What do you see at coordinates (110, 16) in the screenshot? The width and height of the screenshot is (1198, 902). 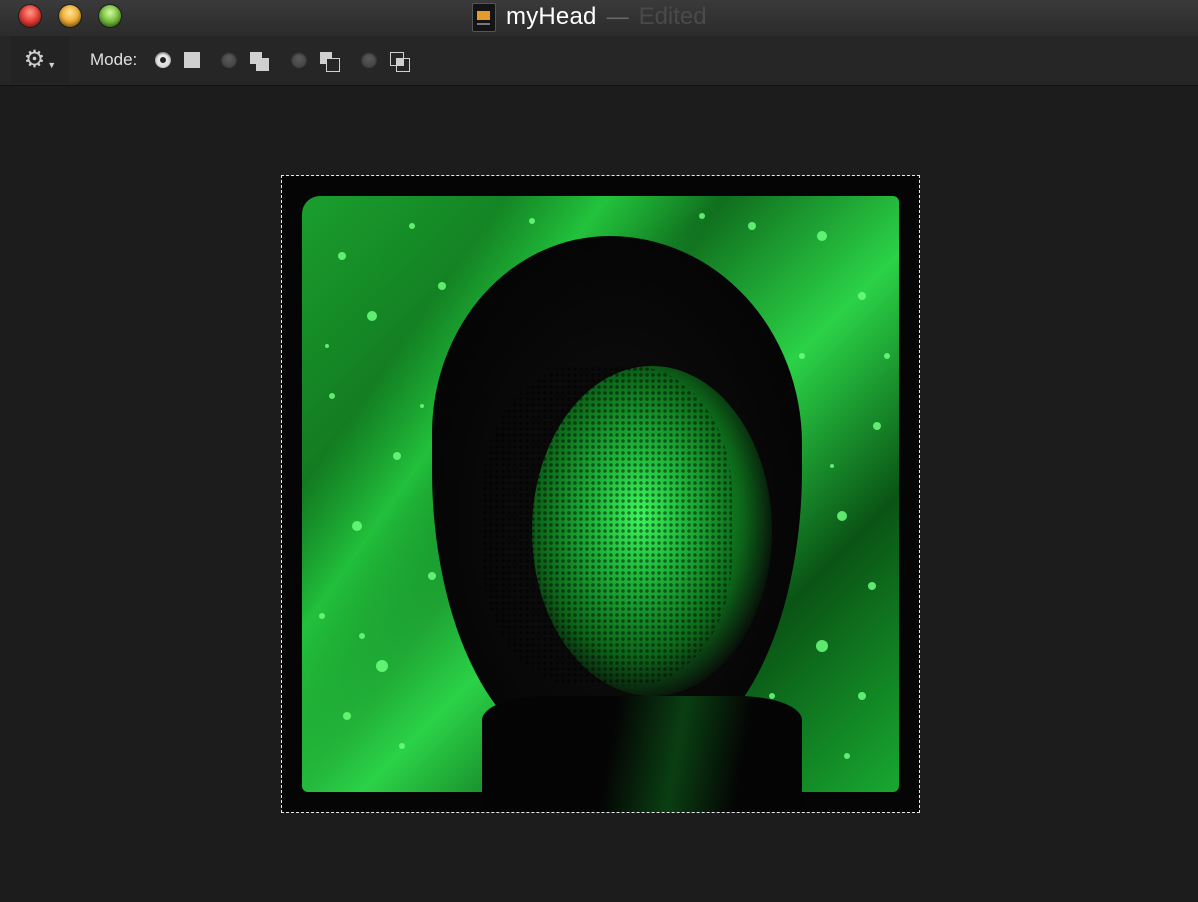 I see `zoom-button` at bounding box center [110, 16].